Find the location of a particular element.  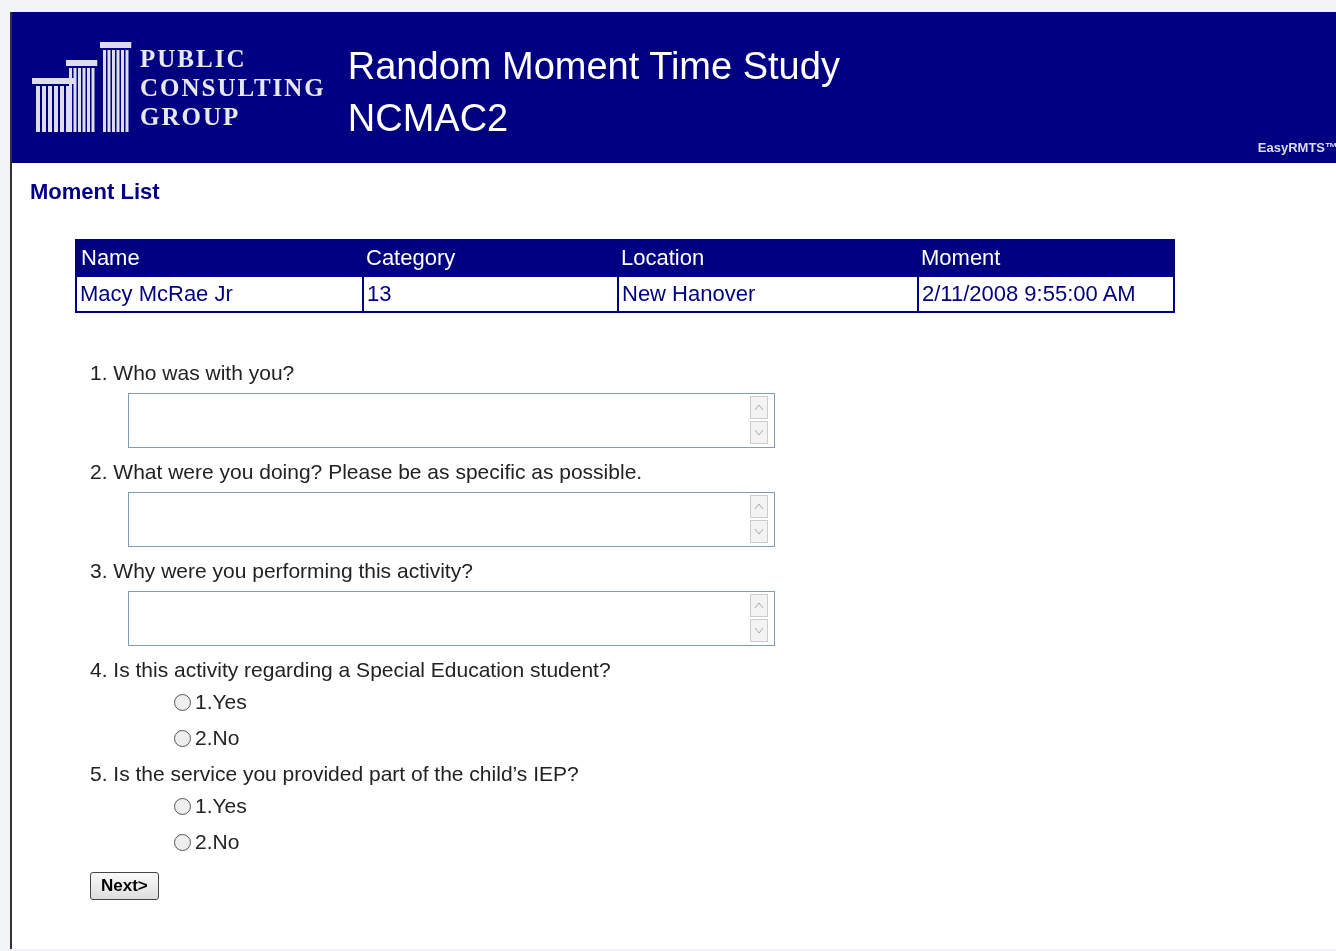

column-header: Location is located at coordinates (767, 259).